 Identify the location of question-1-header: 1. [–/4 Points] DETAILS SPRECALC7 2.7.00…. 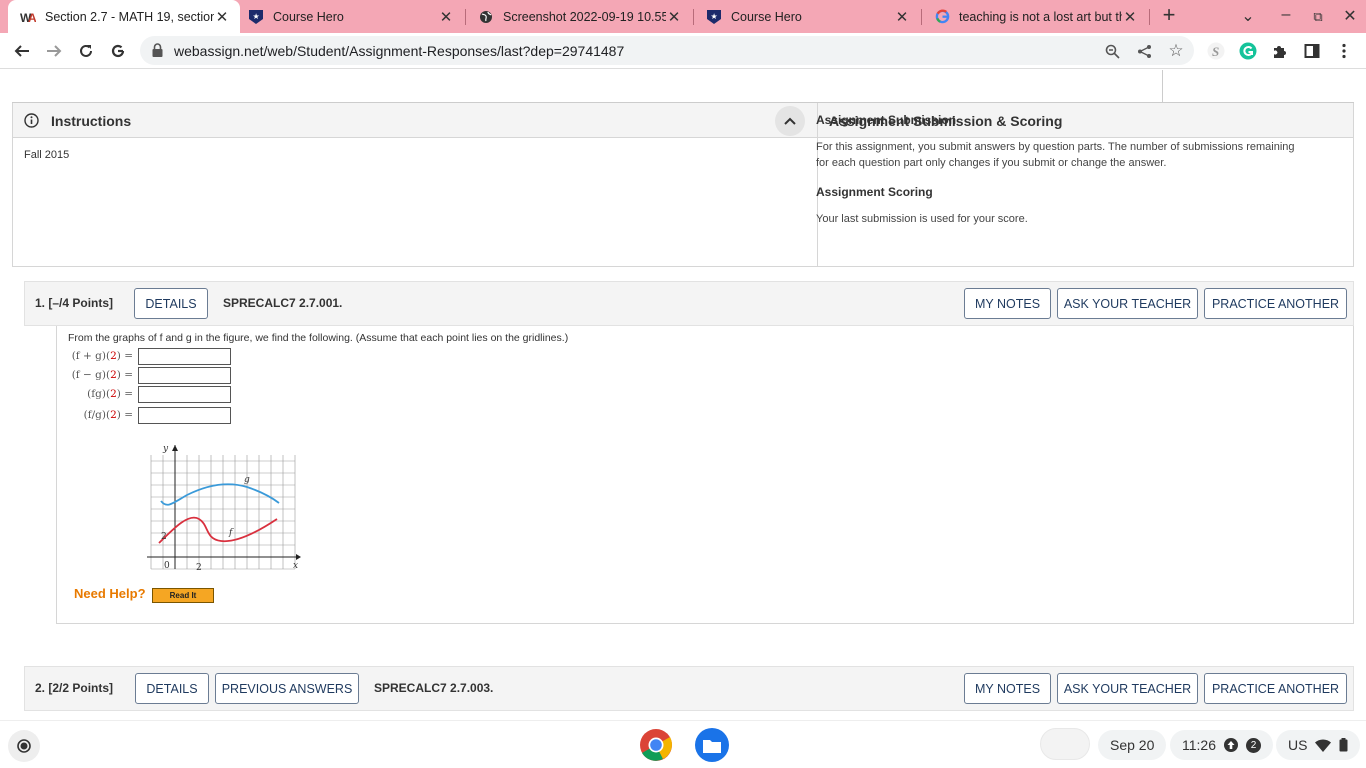
(689, 303).